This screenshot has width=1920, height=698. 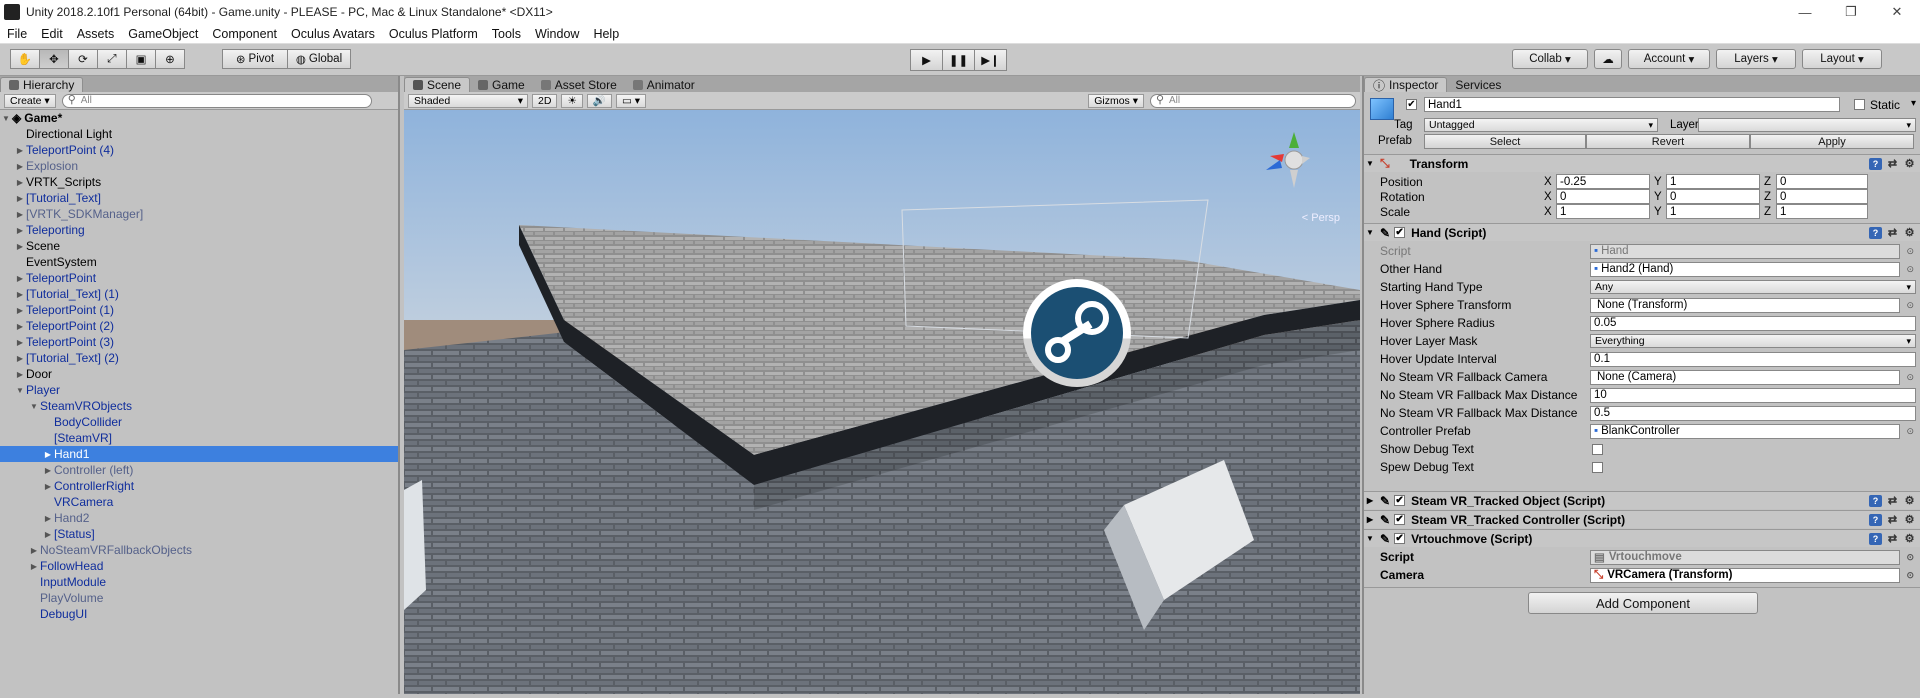 I want to click on pivot-toggle: ⊛ Pivot, so click(x=255, y=59).